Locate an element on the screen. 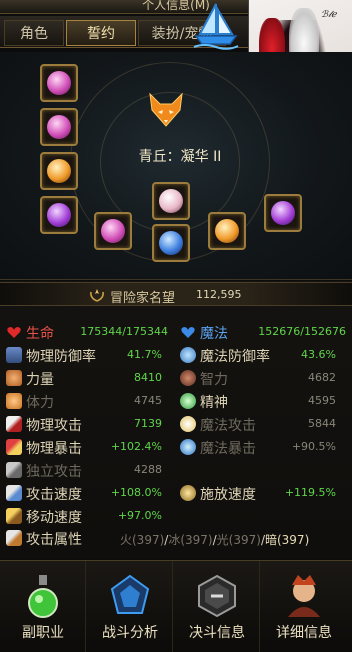 Image resolution: width=352 pixels, height=652 pixels. element-fire: 火(397) is located at coordinates (142, 540).